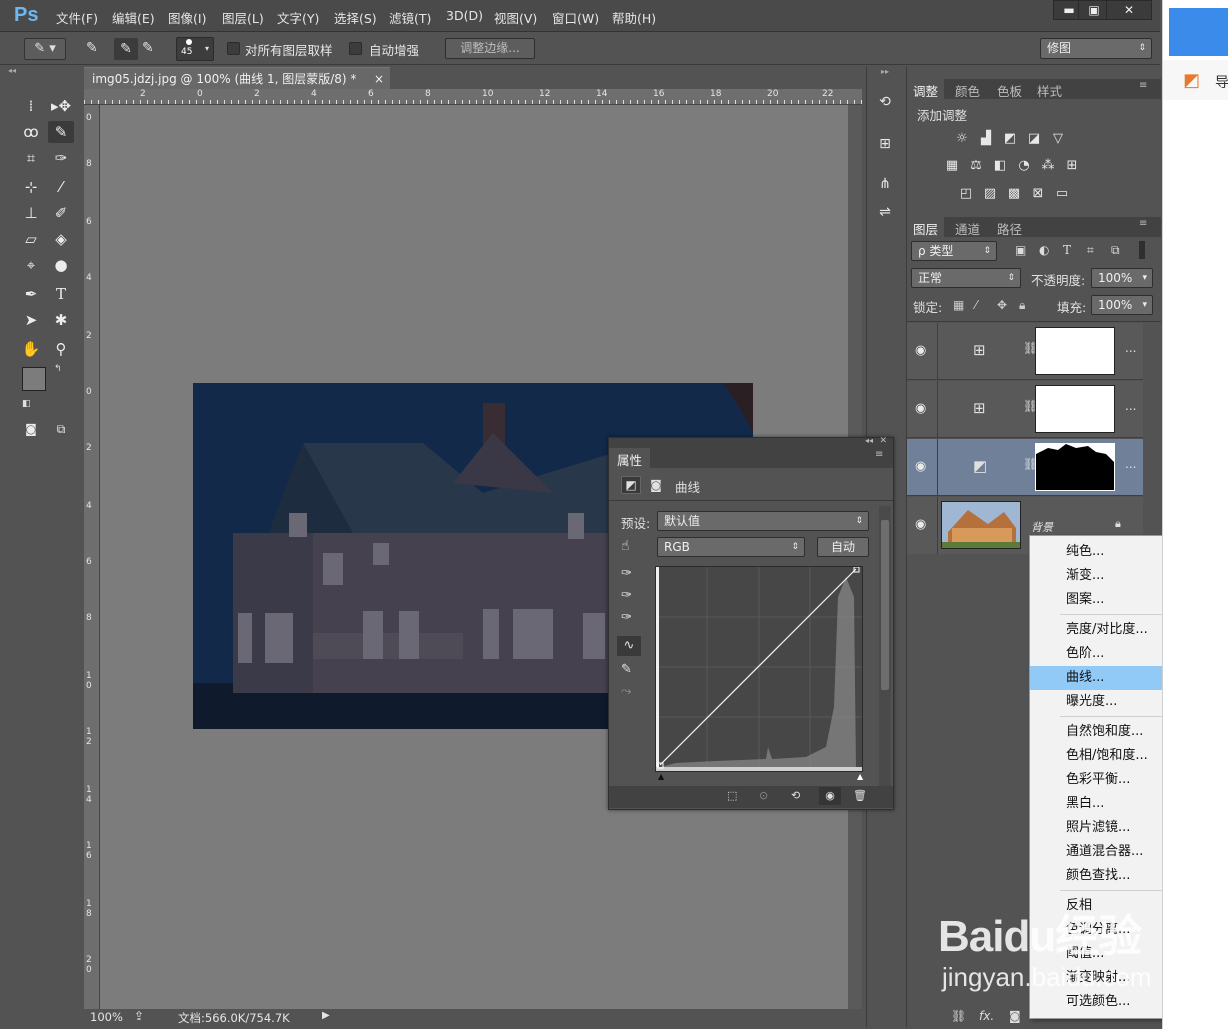 The image size is (1228, 1029). Describe the element at coordinates (243, 17) in the screenshot. I see `menu-layer: 图层(L)` at that location.